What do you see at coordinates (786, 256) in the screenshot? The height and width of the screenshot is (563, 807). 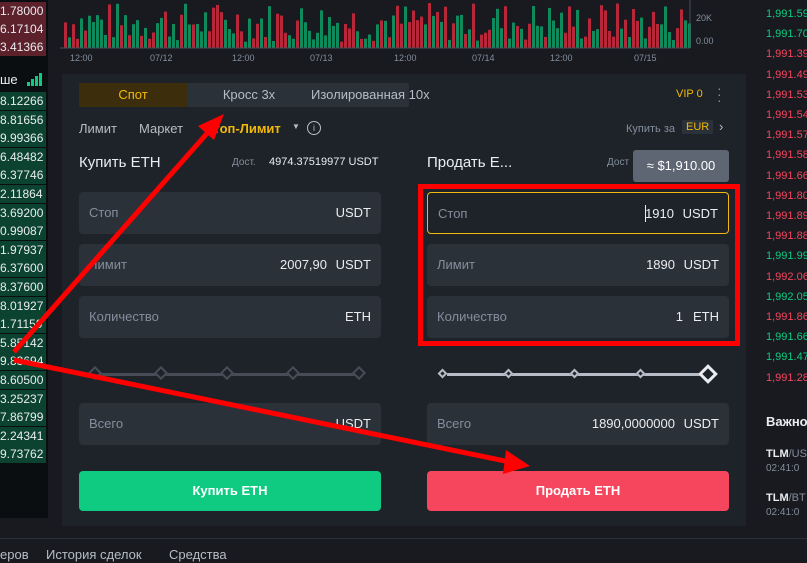 I see `trade-price: 1,991.99` at bounding box center [786, 256].